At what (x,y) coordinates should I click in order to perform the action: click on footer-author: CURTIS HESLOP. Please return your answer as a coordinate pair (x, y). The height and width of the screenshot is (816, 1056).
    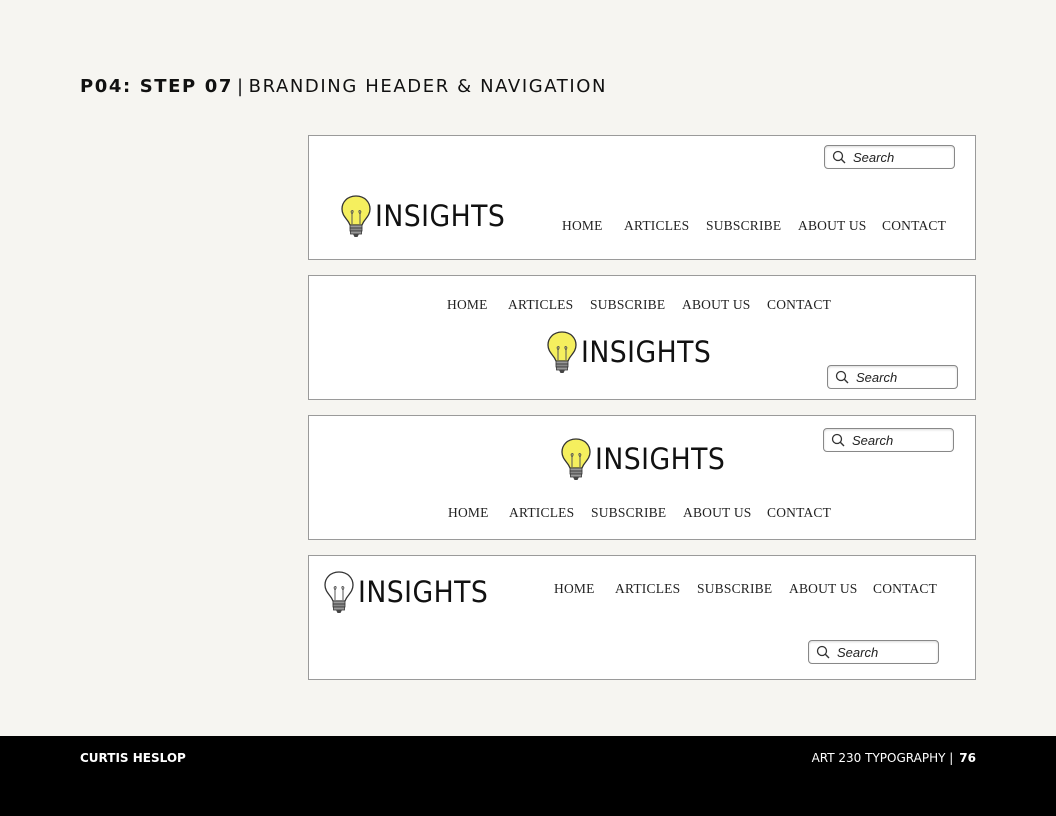
    Looking at the image, I should click on (133, 758).